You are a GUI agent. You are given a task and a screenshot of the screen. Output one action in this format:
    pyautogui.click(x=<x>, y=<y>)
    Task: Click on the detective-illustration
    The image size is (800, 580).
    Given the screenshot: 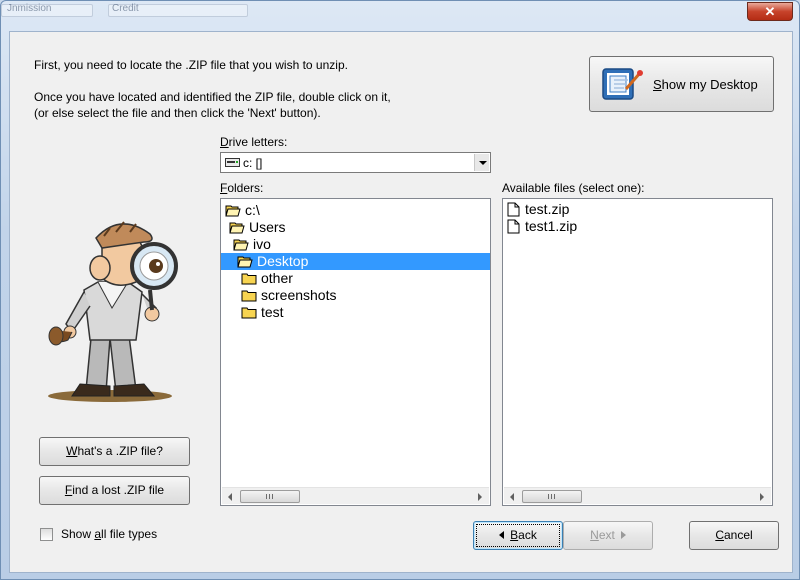 What is the action you would take?
    pyautogui.click(x=113, y=311)
    